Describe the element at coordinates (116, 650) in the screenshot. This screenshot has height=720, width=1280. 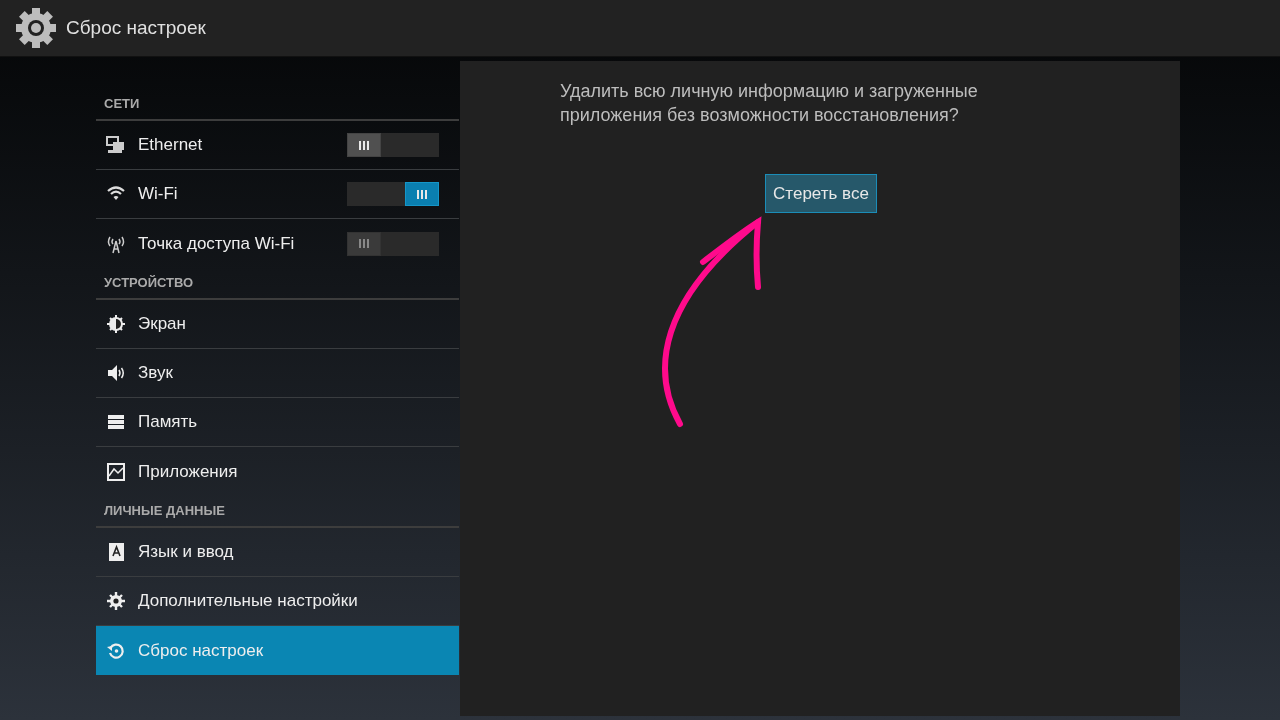
I see `reset-icon` at that location.